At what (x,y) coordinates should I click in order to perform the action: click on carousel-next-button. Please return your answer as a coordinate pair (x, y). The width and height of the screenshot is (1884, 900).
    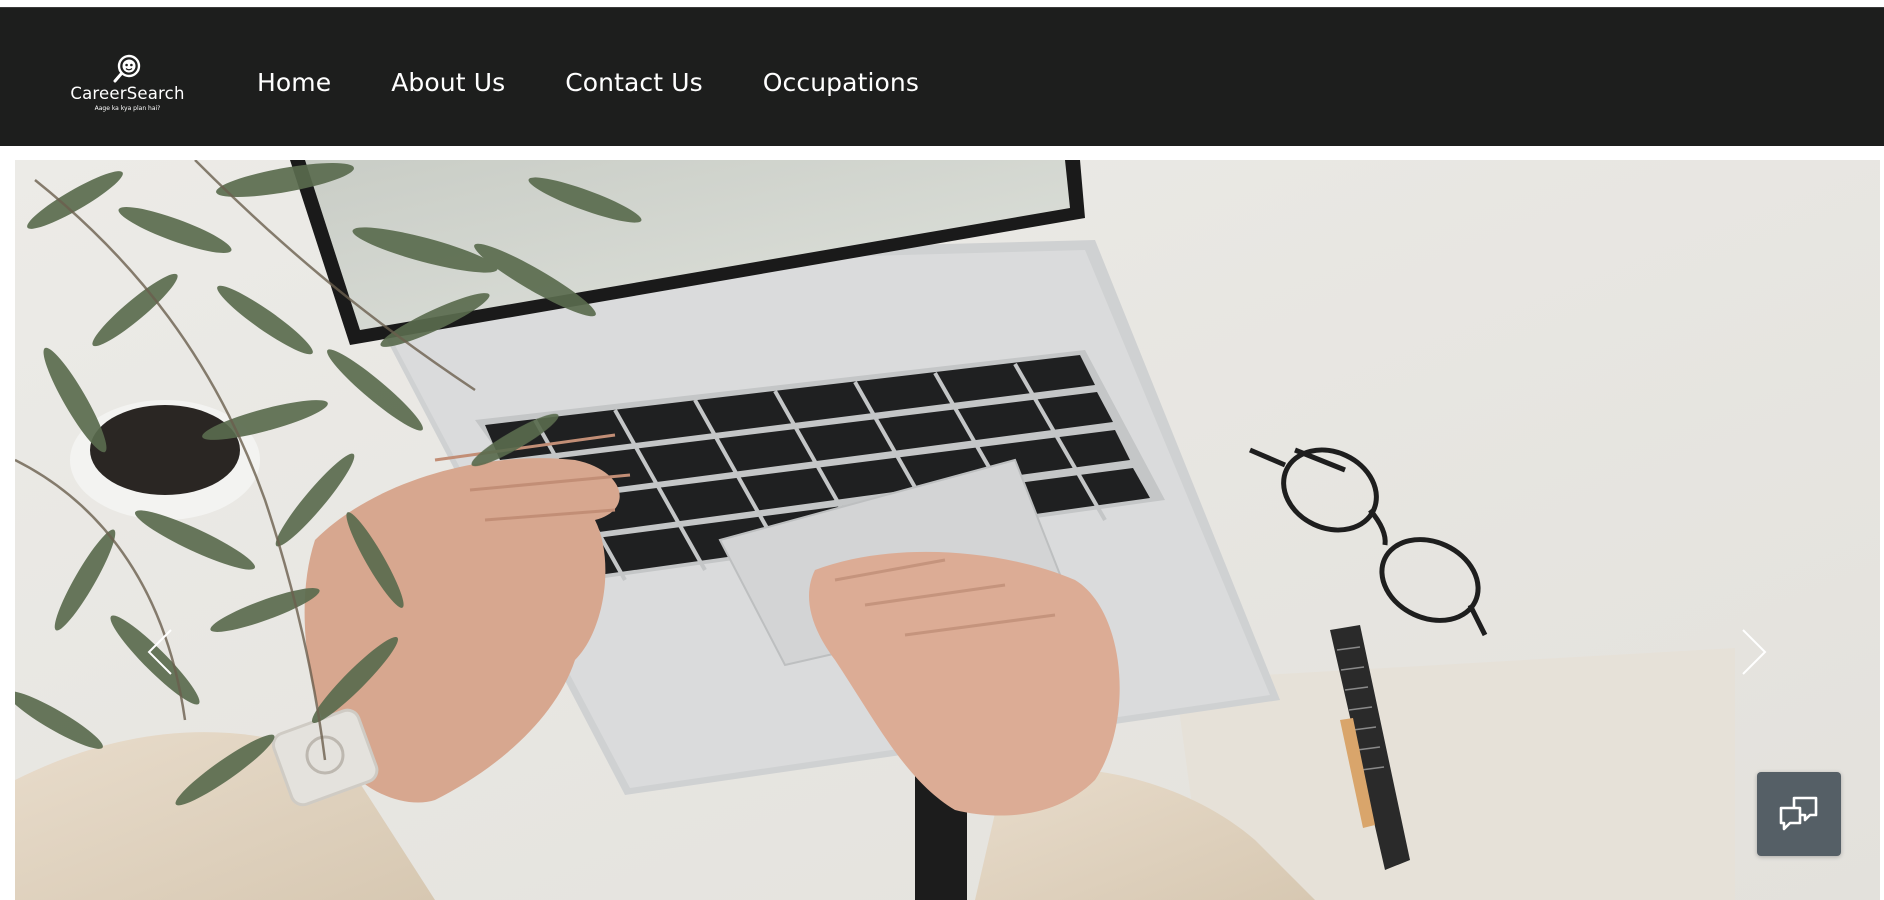
    Looking at the image, I should click on (1753, 652).